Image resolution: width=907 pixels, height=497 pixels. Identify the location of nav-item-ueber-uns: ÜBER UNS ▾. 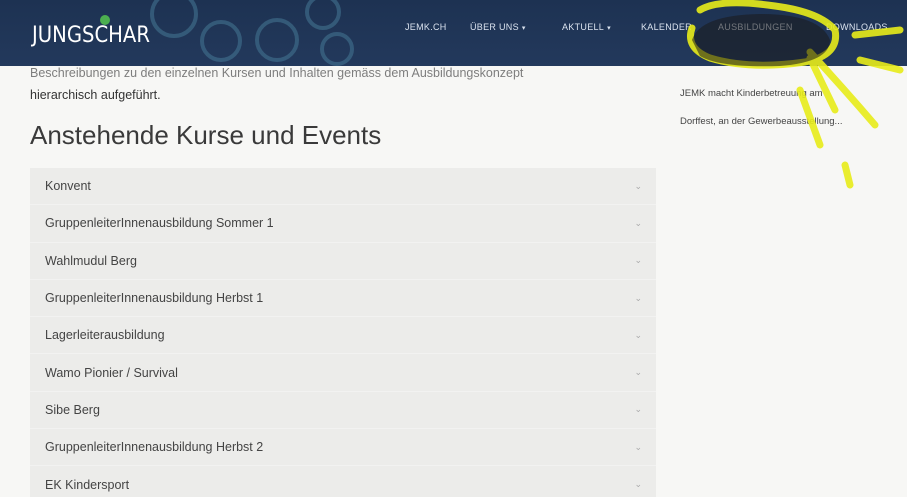
(498, 33).